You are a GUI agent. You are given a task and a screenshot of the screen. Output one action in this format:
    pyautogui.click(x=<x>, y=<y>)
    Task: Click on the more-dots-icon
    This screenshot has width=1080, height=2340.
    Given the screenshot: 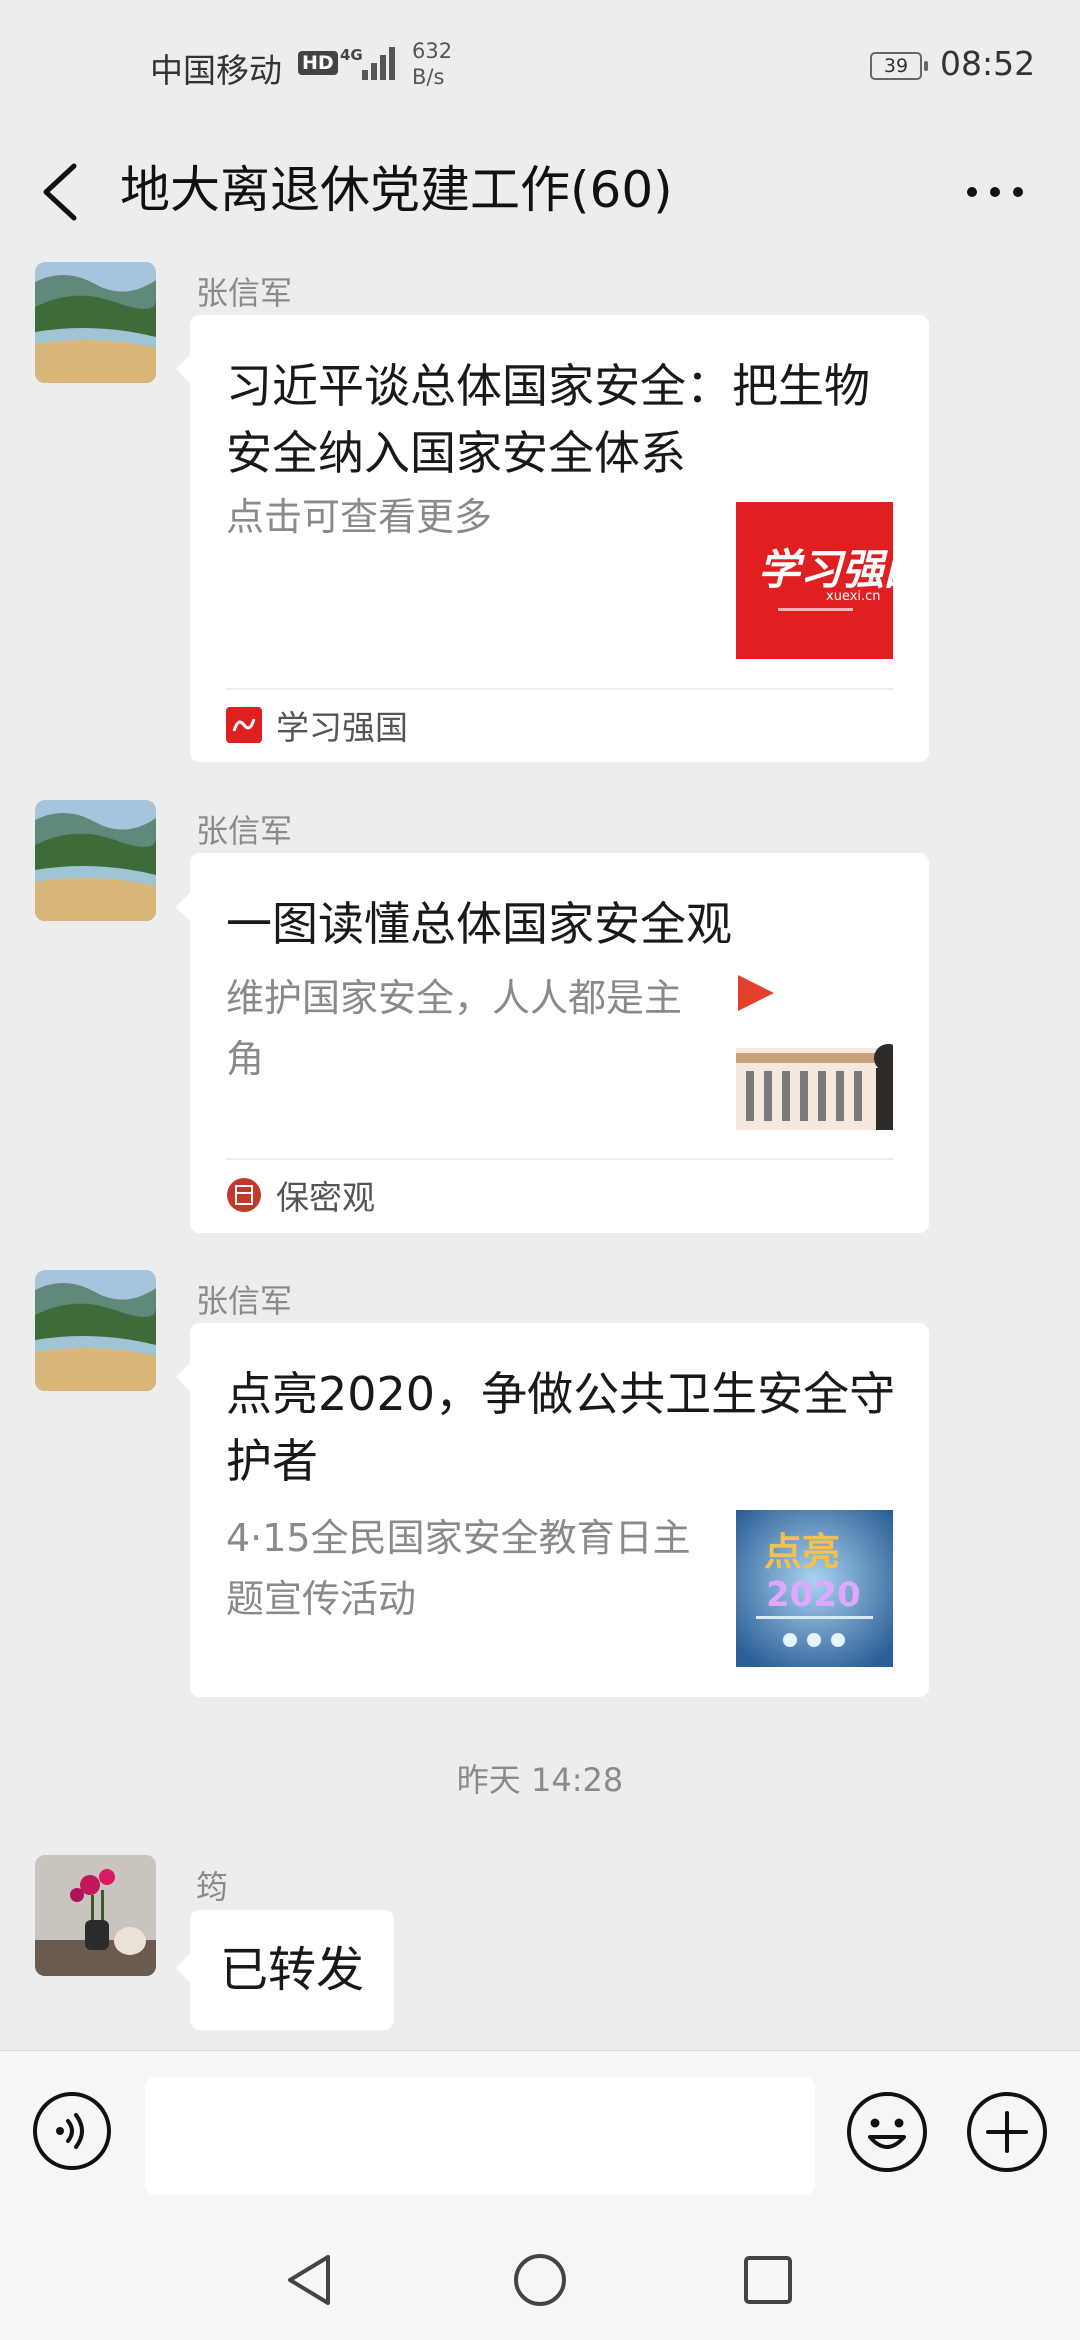 What is the action you would take?
    pyautogui.click(x=995, y=192)
    